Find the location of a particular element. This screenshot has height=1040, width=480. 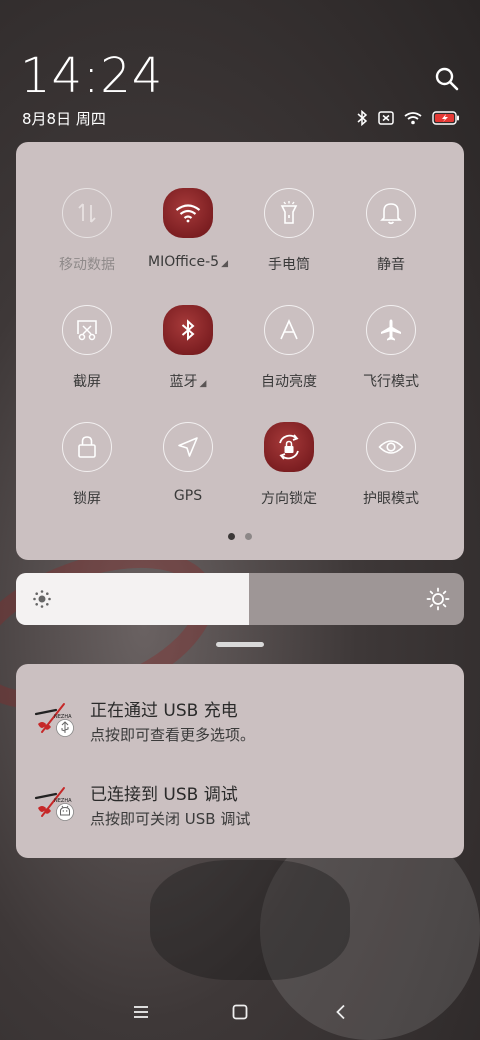

tile-mobile-data: 移动数据 is located at coordinates (87, 238).